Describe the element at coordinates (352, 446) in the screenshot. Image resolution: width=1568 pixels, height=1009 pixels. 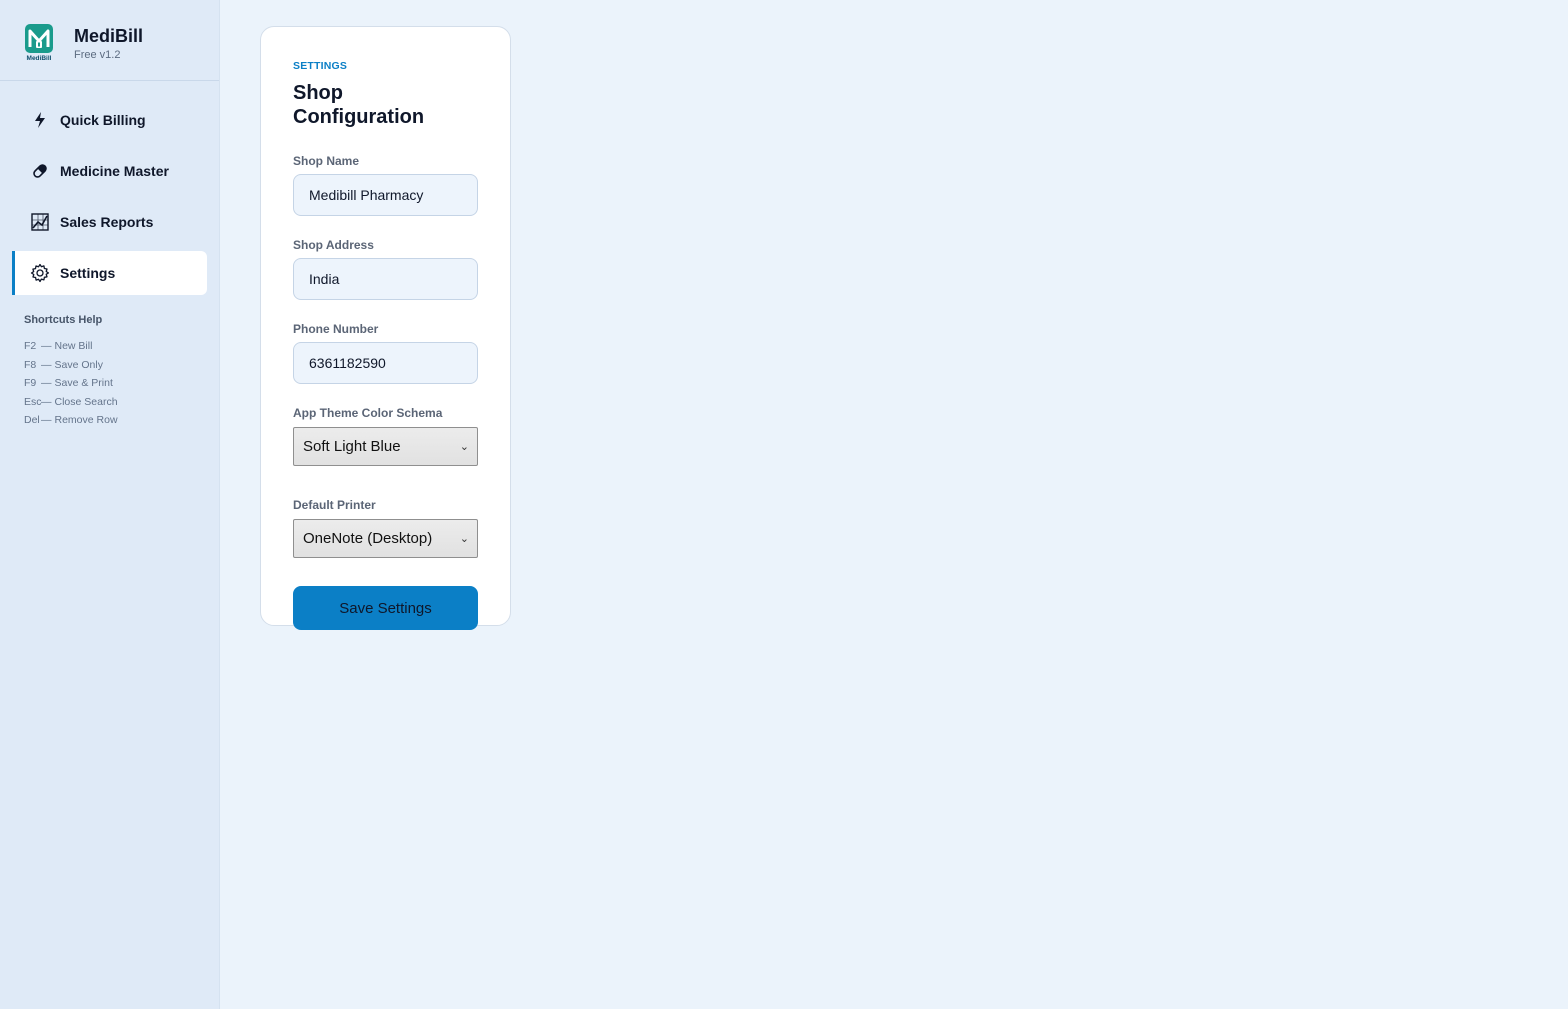
I see `theme-select-value: Soft Light Blue` at that location.